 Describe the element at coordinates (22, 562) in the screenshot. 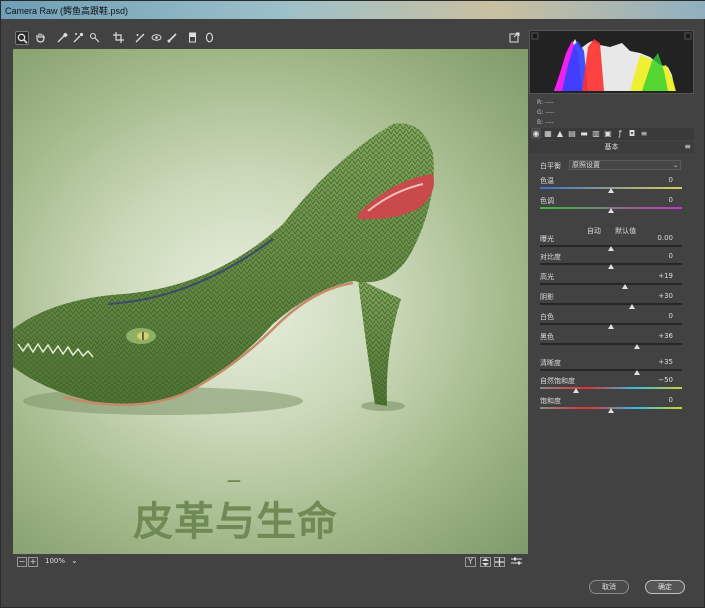

I see `zoom-out-button: −` at that location.